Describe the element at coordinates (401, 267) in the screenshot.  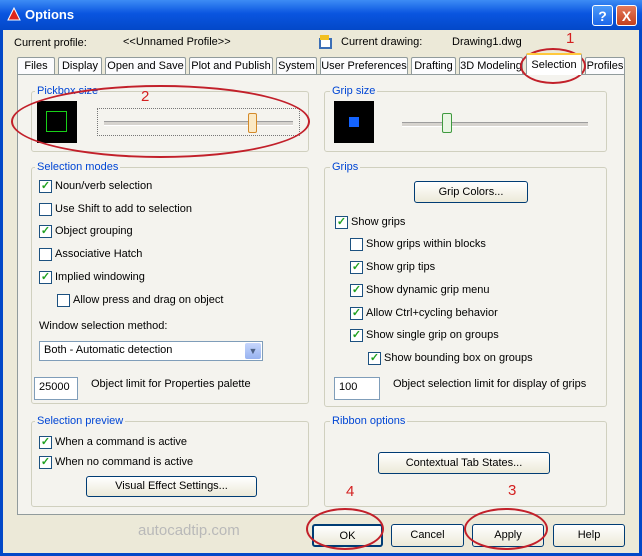
I see `grip-tips-label: Show grip tips` at that location.